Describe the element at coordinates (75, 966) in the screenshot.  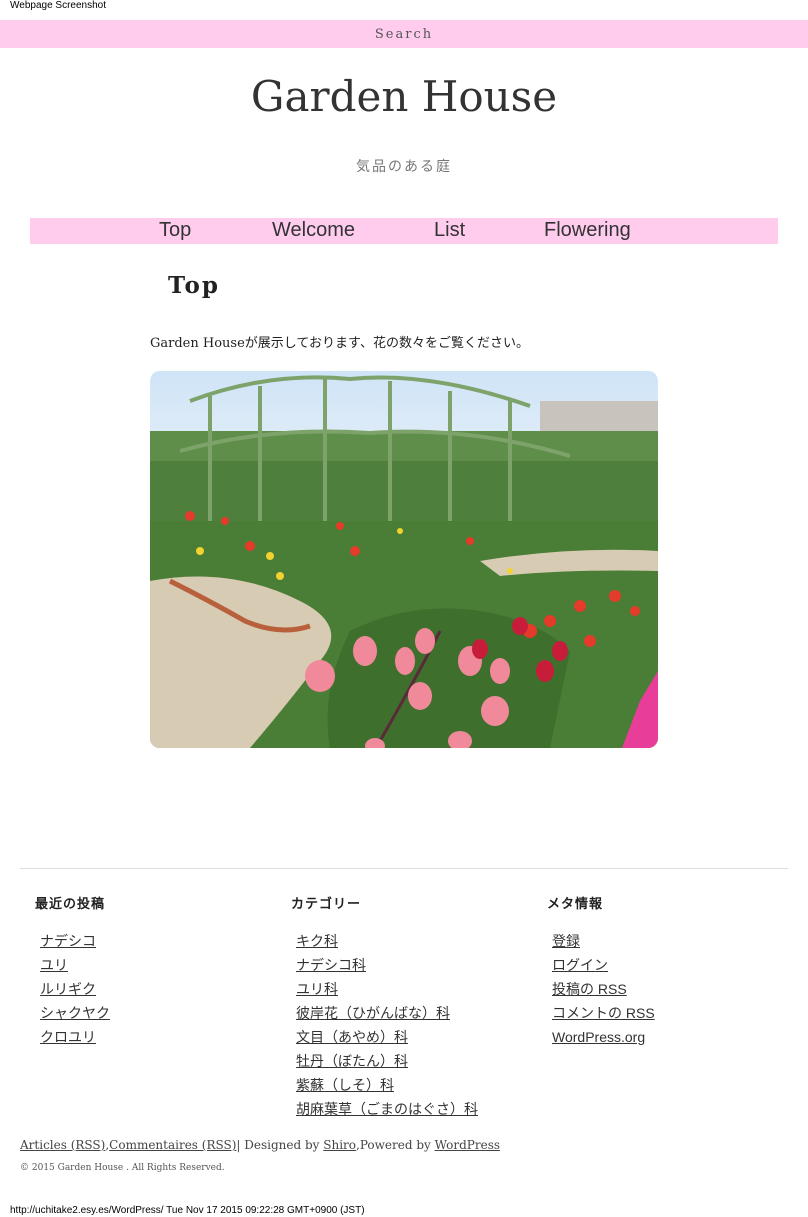
I see `list-item: ユリ` at that location.